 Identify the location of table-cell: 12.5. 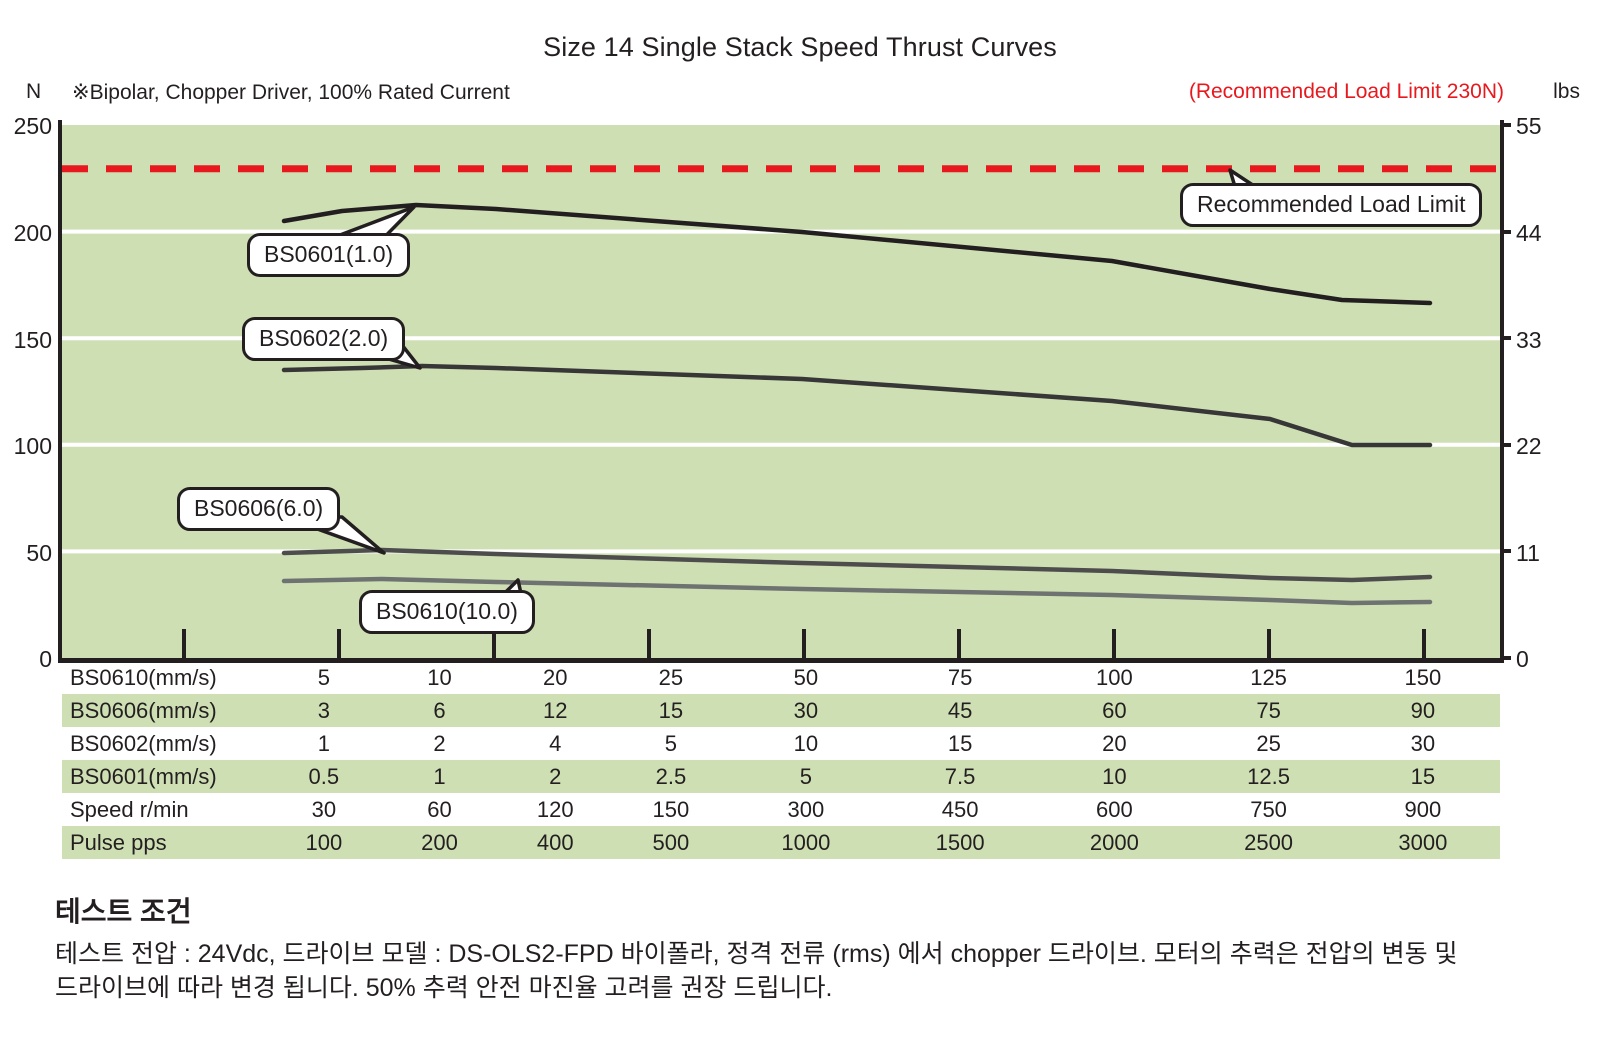
(1268, 776).